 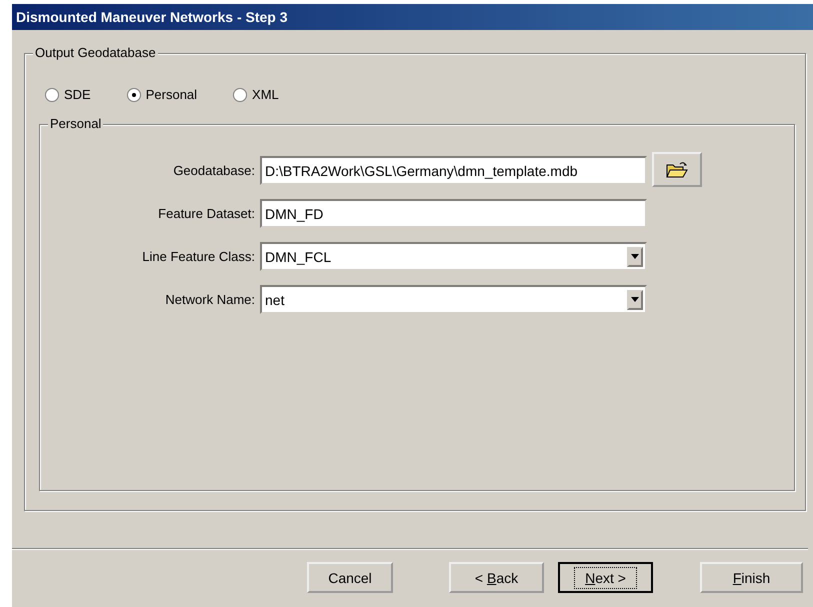 I want to click on group-title: Output Geodatabase, so click(x=95, y=52).